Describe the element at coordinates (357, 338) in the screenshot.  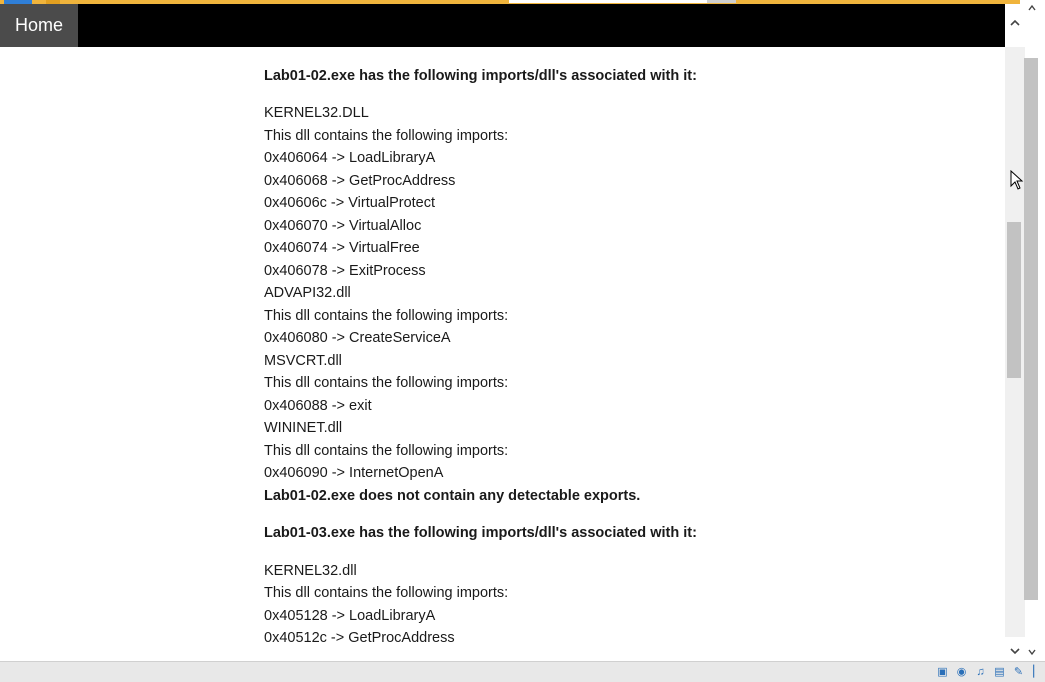
I see `report-line: 0x406080 -> CreateServiceA` at that location.